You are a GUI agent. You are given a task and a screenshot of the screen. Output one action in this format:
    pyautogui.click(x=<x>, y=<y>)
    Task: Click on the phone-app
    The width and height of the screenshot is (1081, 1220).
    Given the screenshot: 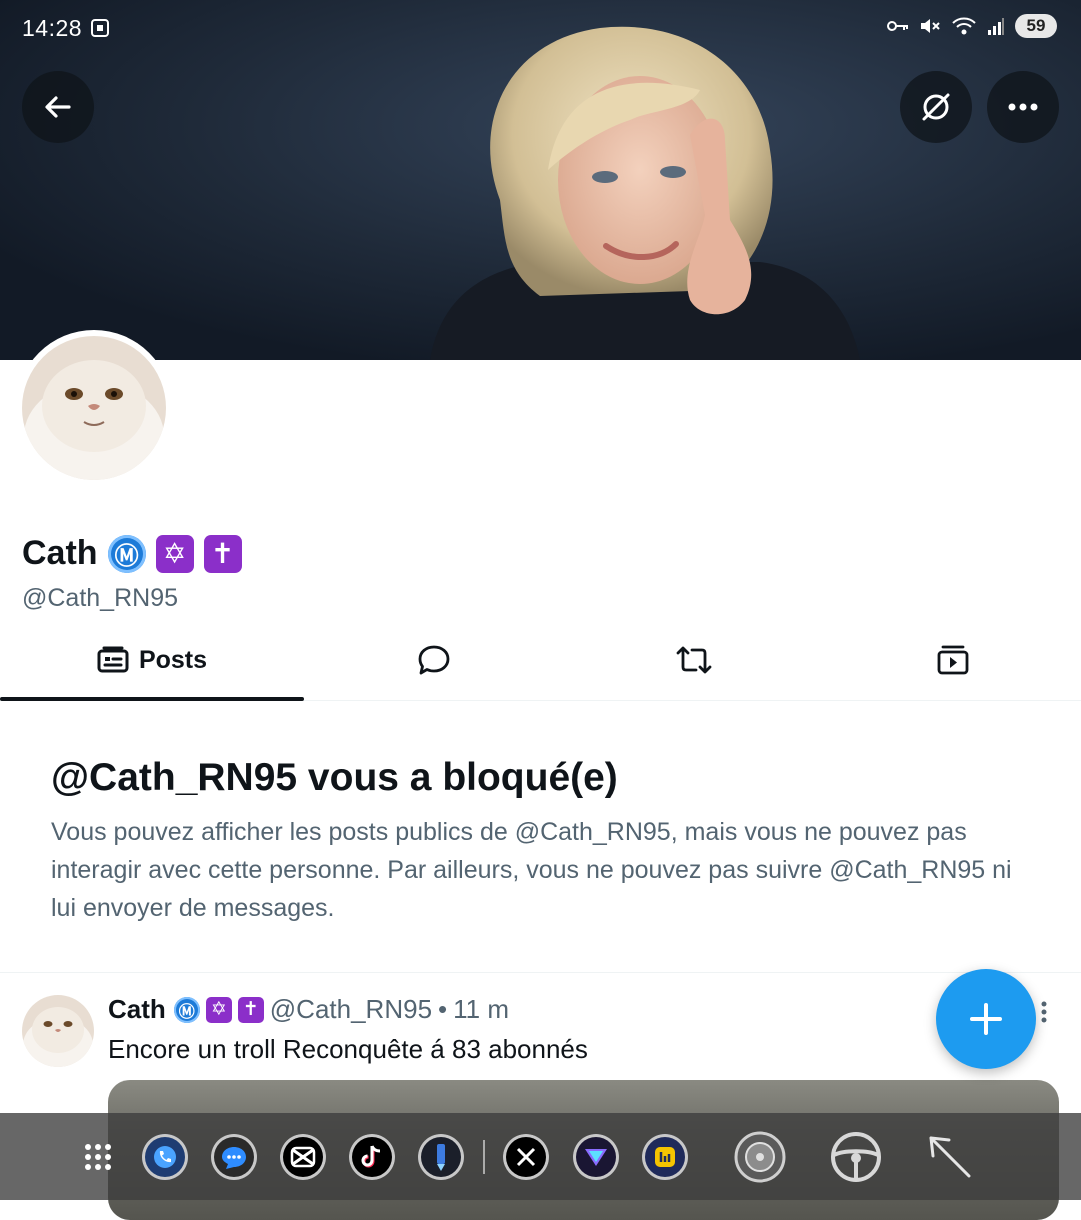 What is the action you would take?
    pyautogui.click(x=165, y=1157)
    